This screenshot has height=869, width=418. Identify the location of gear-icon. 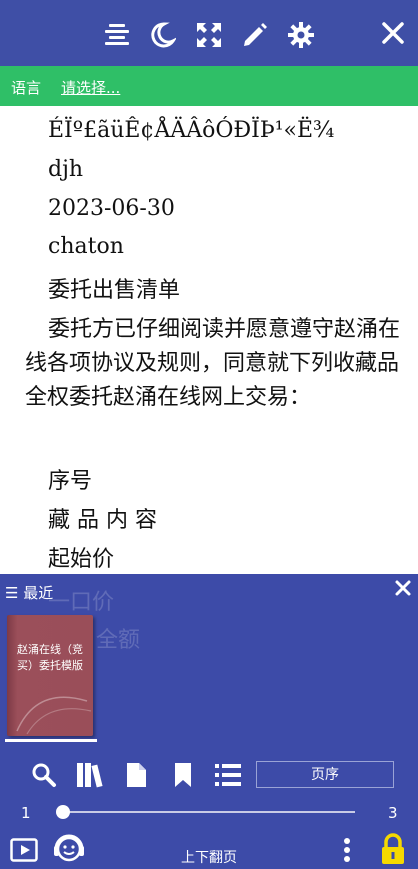
(301, 35).